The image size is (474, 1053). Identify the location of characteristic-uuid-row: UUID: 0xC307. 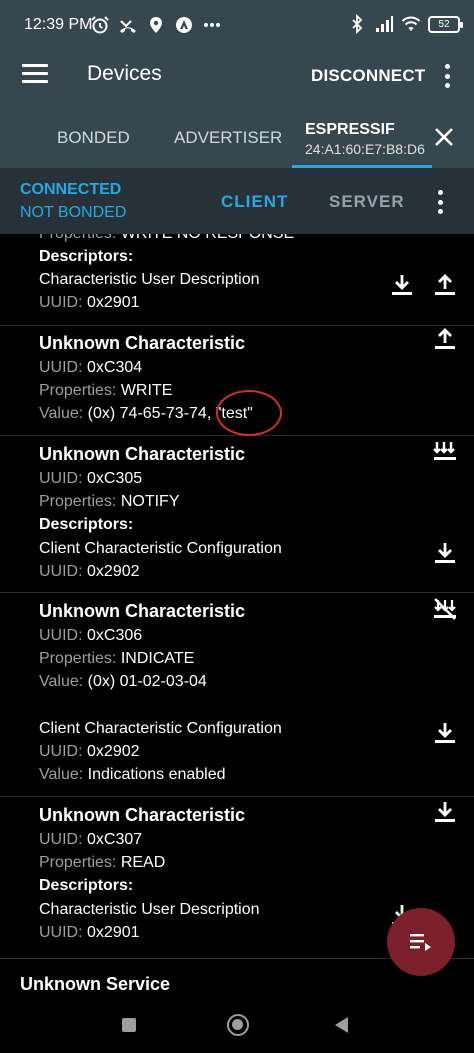
(91, 839).